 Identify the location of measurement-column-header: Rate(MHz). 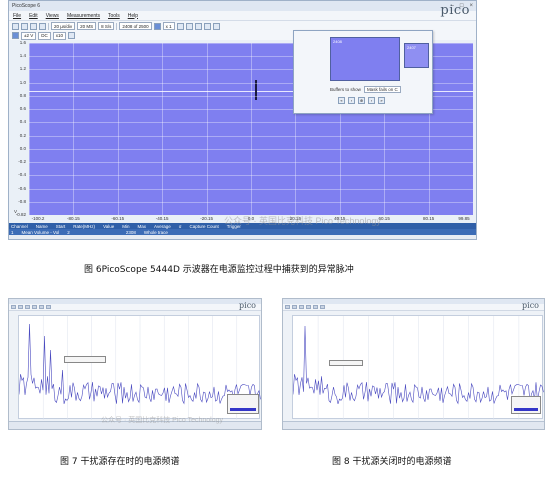
(84, 226).